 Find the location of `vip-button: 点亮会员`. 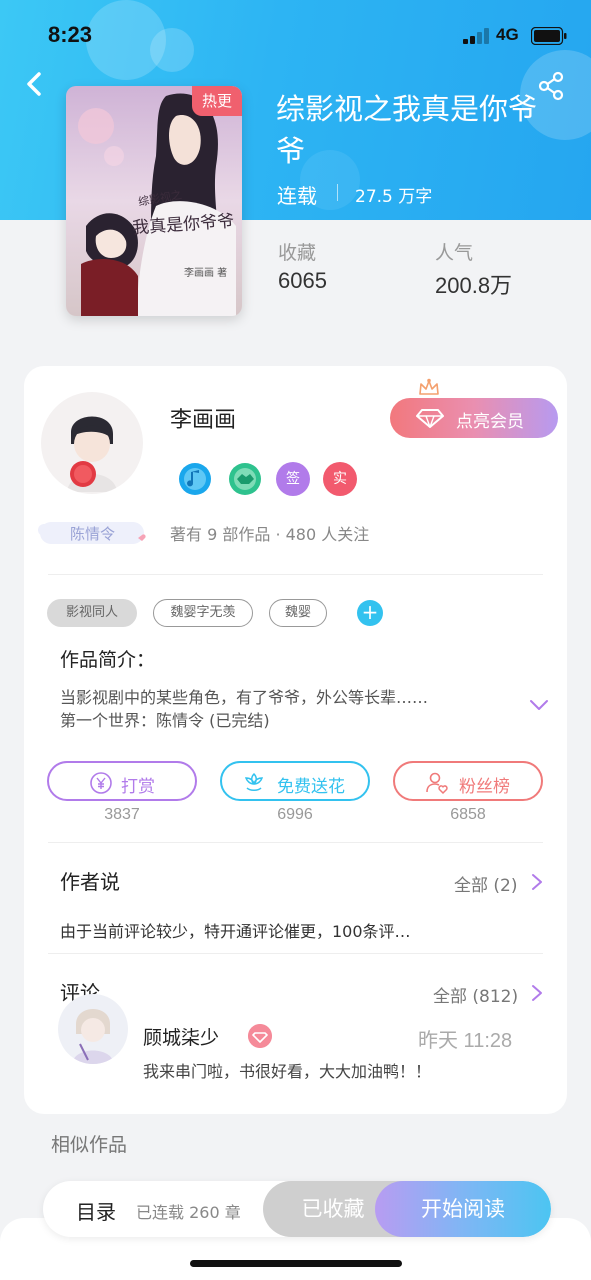

vip-button: 点亮会员 is located at coordinates (474, 408).